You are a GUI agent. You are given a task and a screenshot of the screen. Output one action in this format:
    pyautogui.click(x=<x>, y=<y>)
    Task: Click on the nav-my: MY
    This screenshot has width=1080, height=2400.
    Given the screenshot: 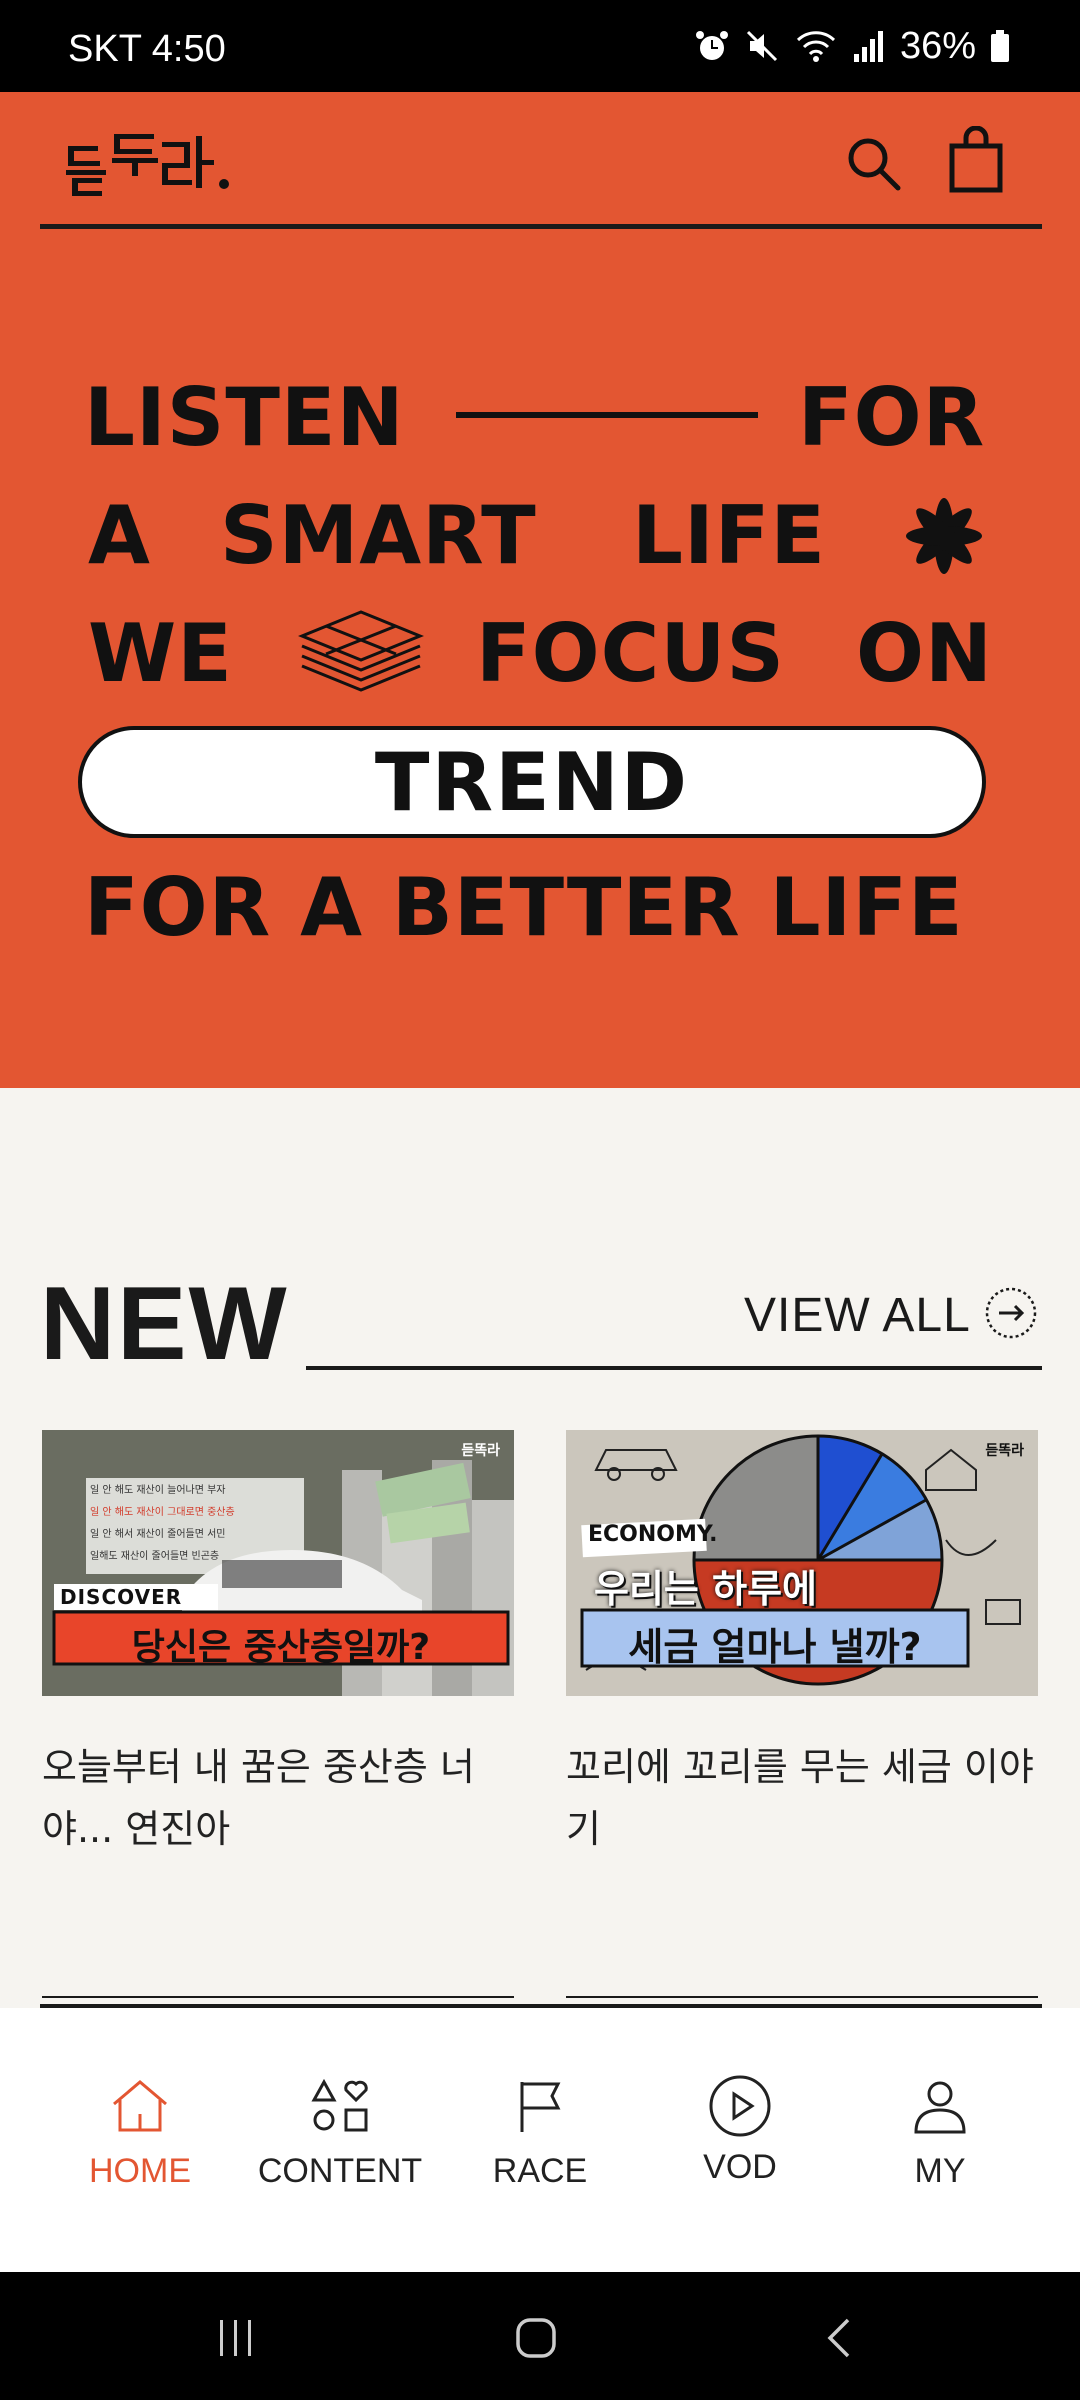 What is the action you would take?
    pyautogui.click(x=940, y=2134)
    